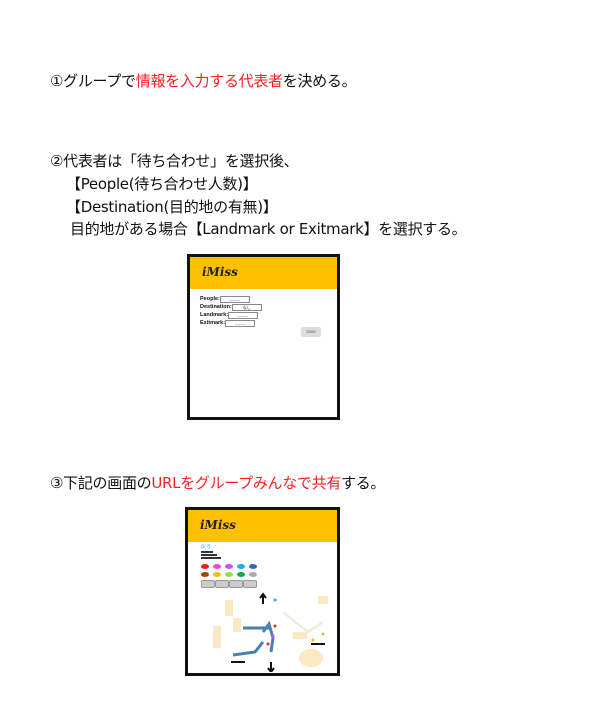 The image size is (608, 715). What do you see at coordinates (234, 299) in the screenshot?
I see `people-select: --------` at bounding box center [234, 299].